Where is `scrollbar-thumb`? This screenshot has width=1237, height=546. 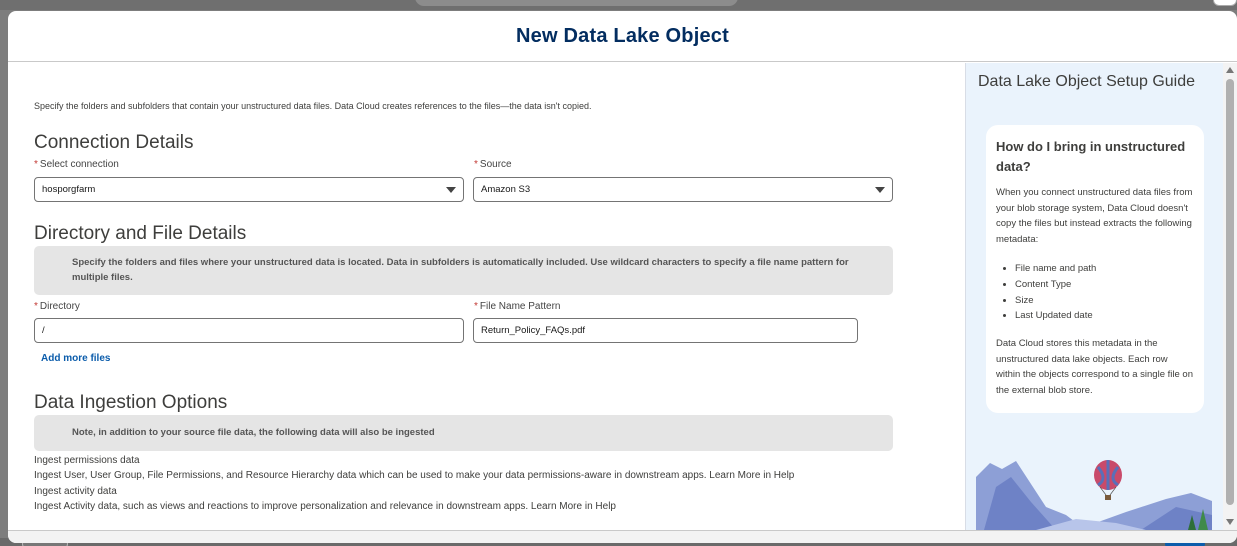
scrollbar-thumb is located at coordinates (1230, 292).